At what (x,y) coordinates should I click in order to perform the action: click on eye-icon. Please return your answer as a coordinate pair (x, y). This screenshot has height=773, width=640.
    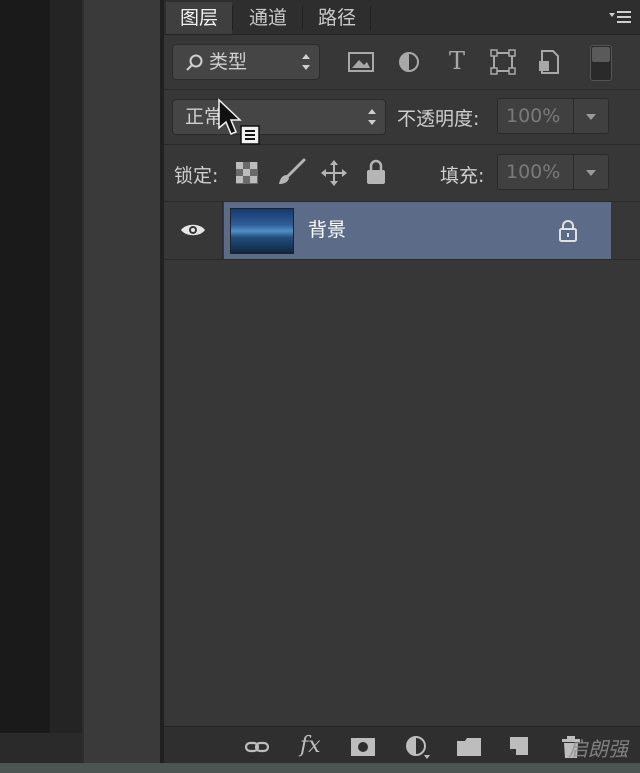
    Looking at the image, I should click on (193, 230).